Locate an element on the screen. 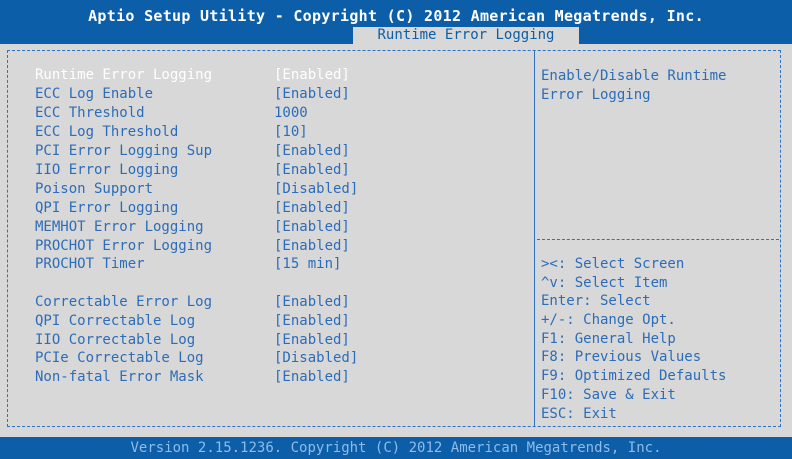 The height and width of the screenshot is (459, 792). help-line: Error Logging is located at coordinates (596, 95).